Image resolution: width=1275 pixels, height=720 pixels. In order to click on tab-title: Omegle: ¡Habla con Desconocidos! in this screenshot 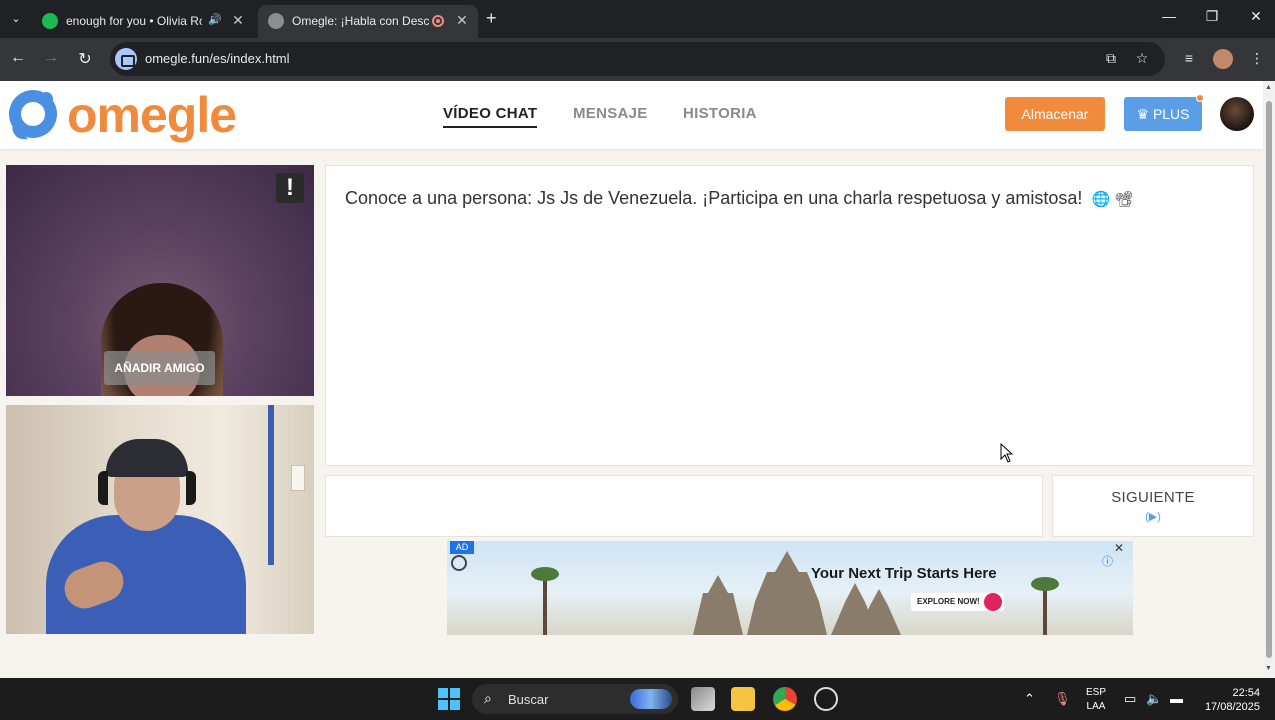, I will do `click(361, 21)`.